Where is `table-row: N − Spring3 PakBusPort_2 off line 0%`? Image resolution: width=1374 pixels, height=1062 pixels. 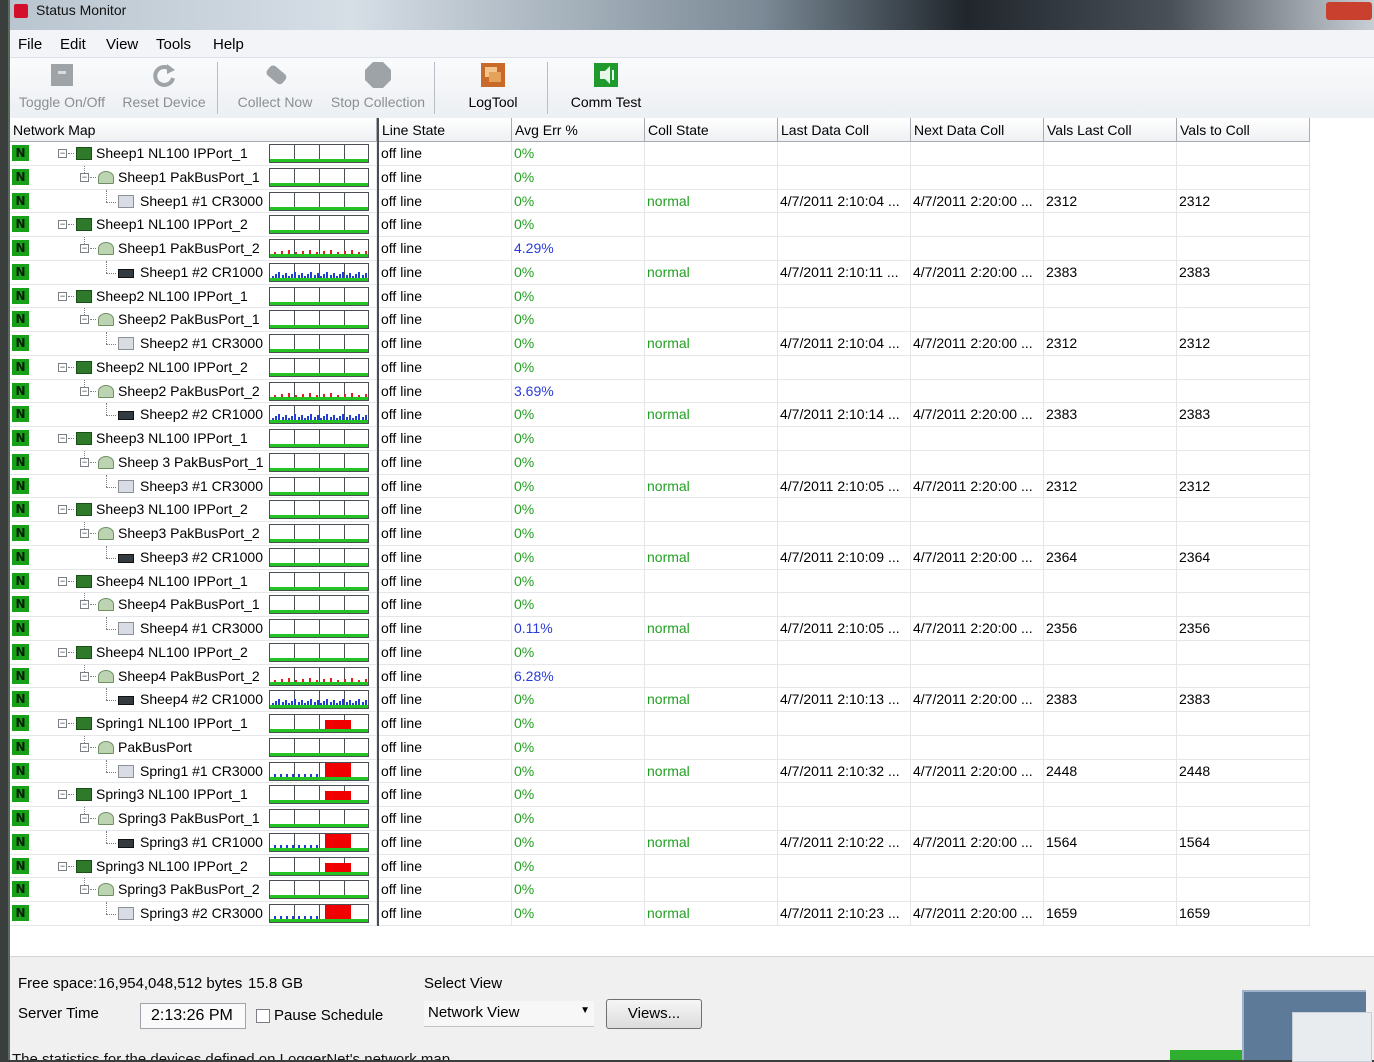 table-row: N − Spring3 PakBusPort_2 off line 0% is located at coordinates (660, 890).